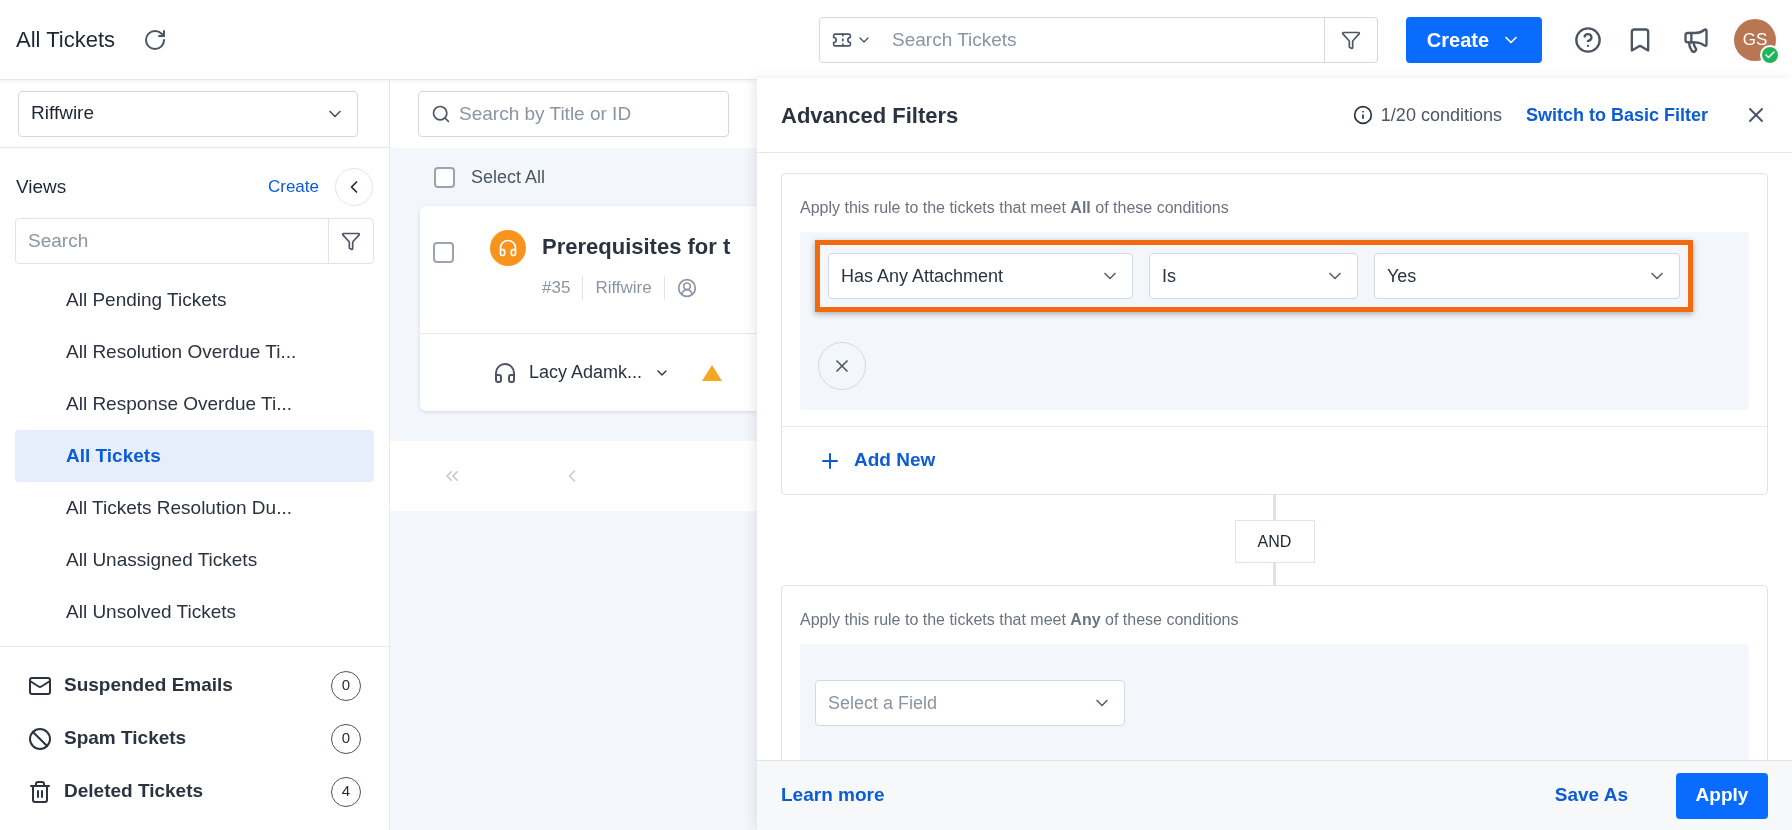  Describe the element at coordinates (194, 300) in the screenshot. I see `view-item: All Pending Tickets` at that location.